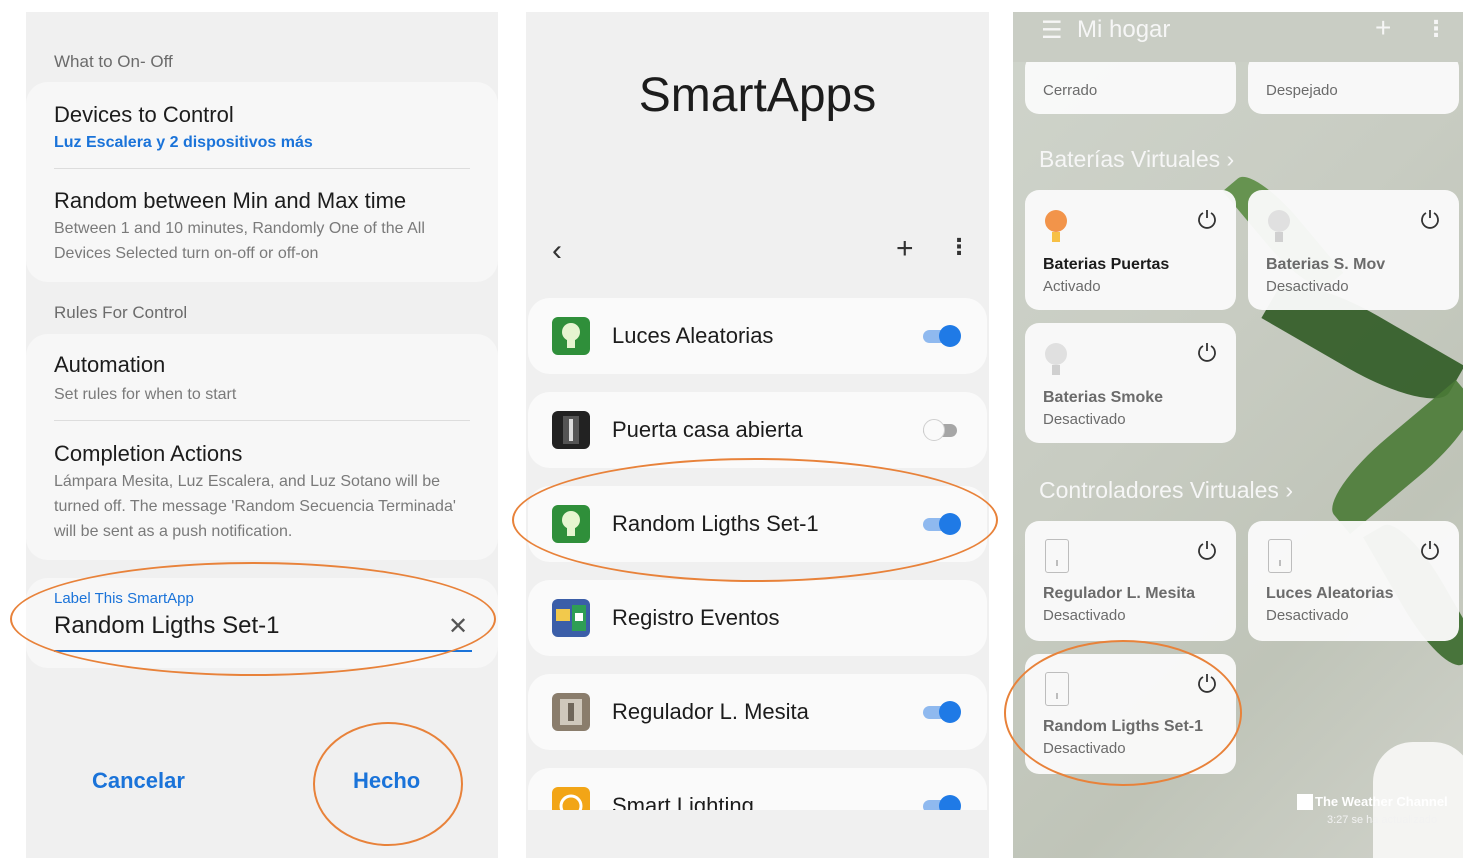 The height and width of the screenshot is (858, 1463). I want to click on app-row-registro-eventos: Registro Eventos, so click(757, 618).